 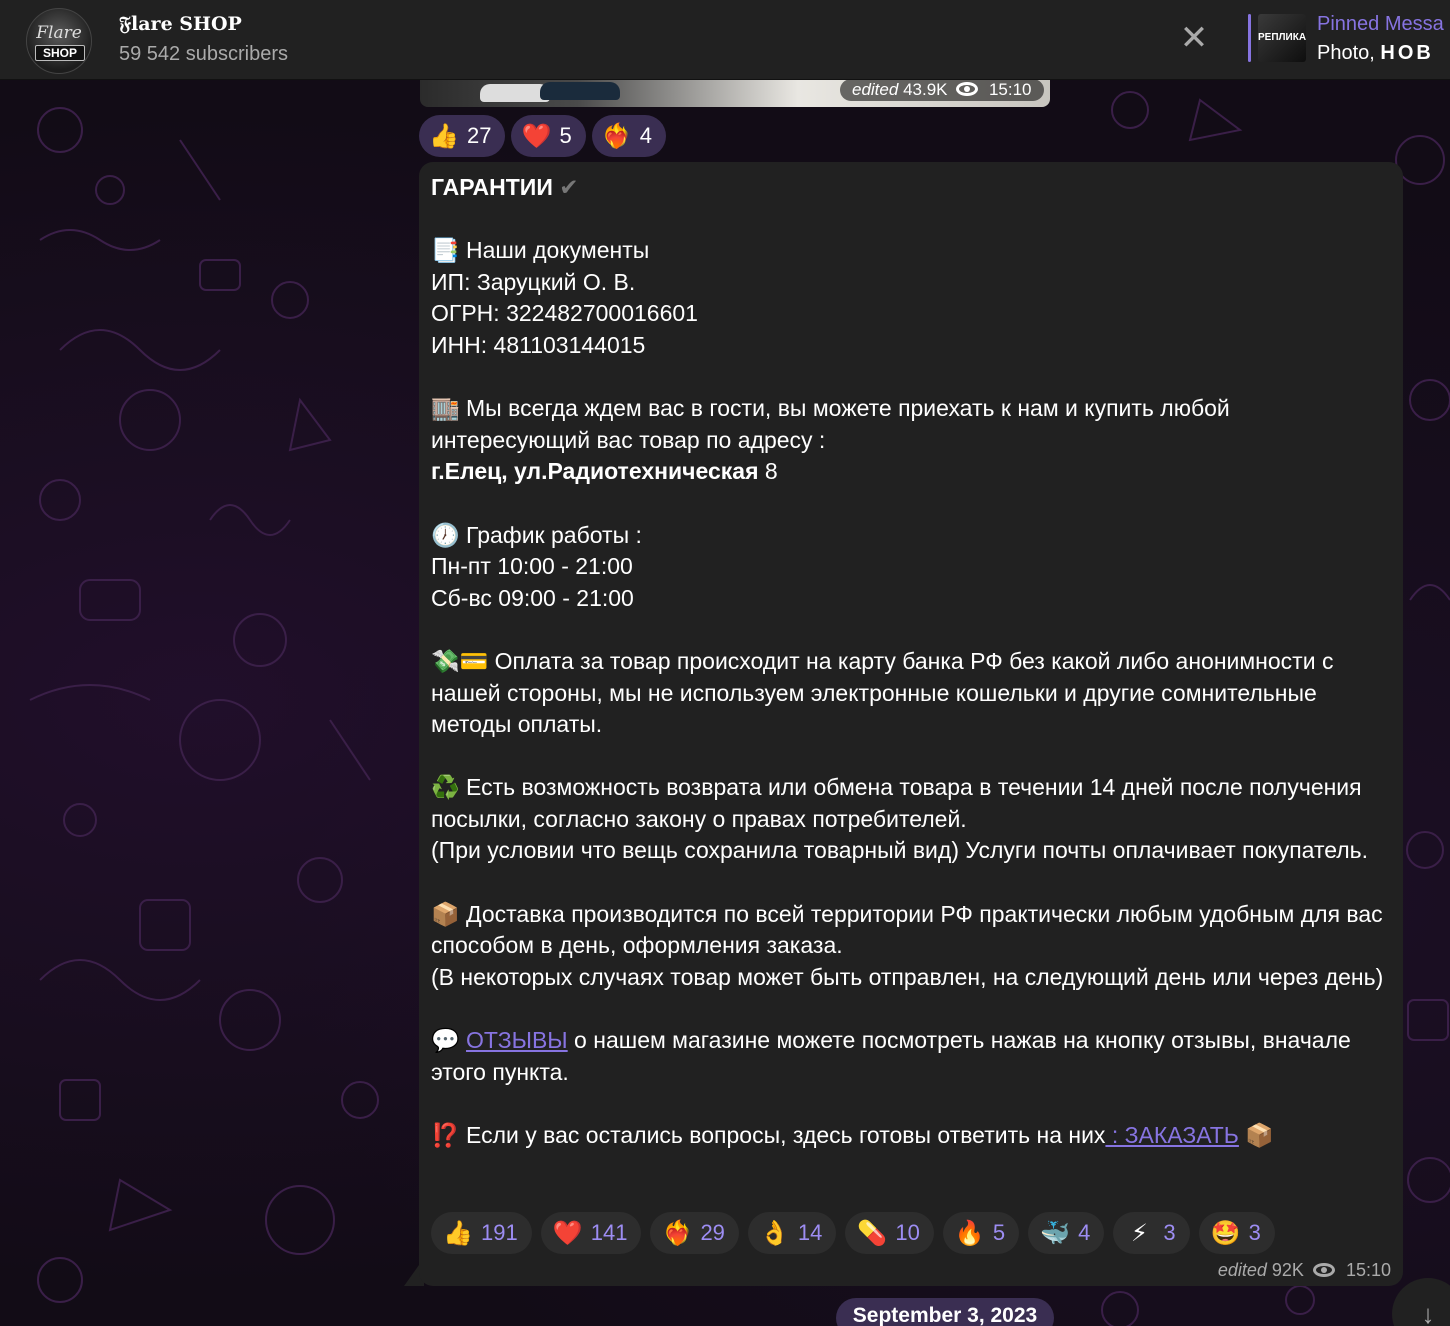 What do you see at coordinates (1407, 53) in the screenshot?
I see `pinned-text-bold: НОВ` at bounding box center [1407, 53].